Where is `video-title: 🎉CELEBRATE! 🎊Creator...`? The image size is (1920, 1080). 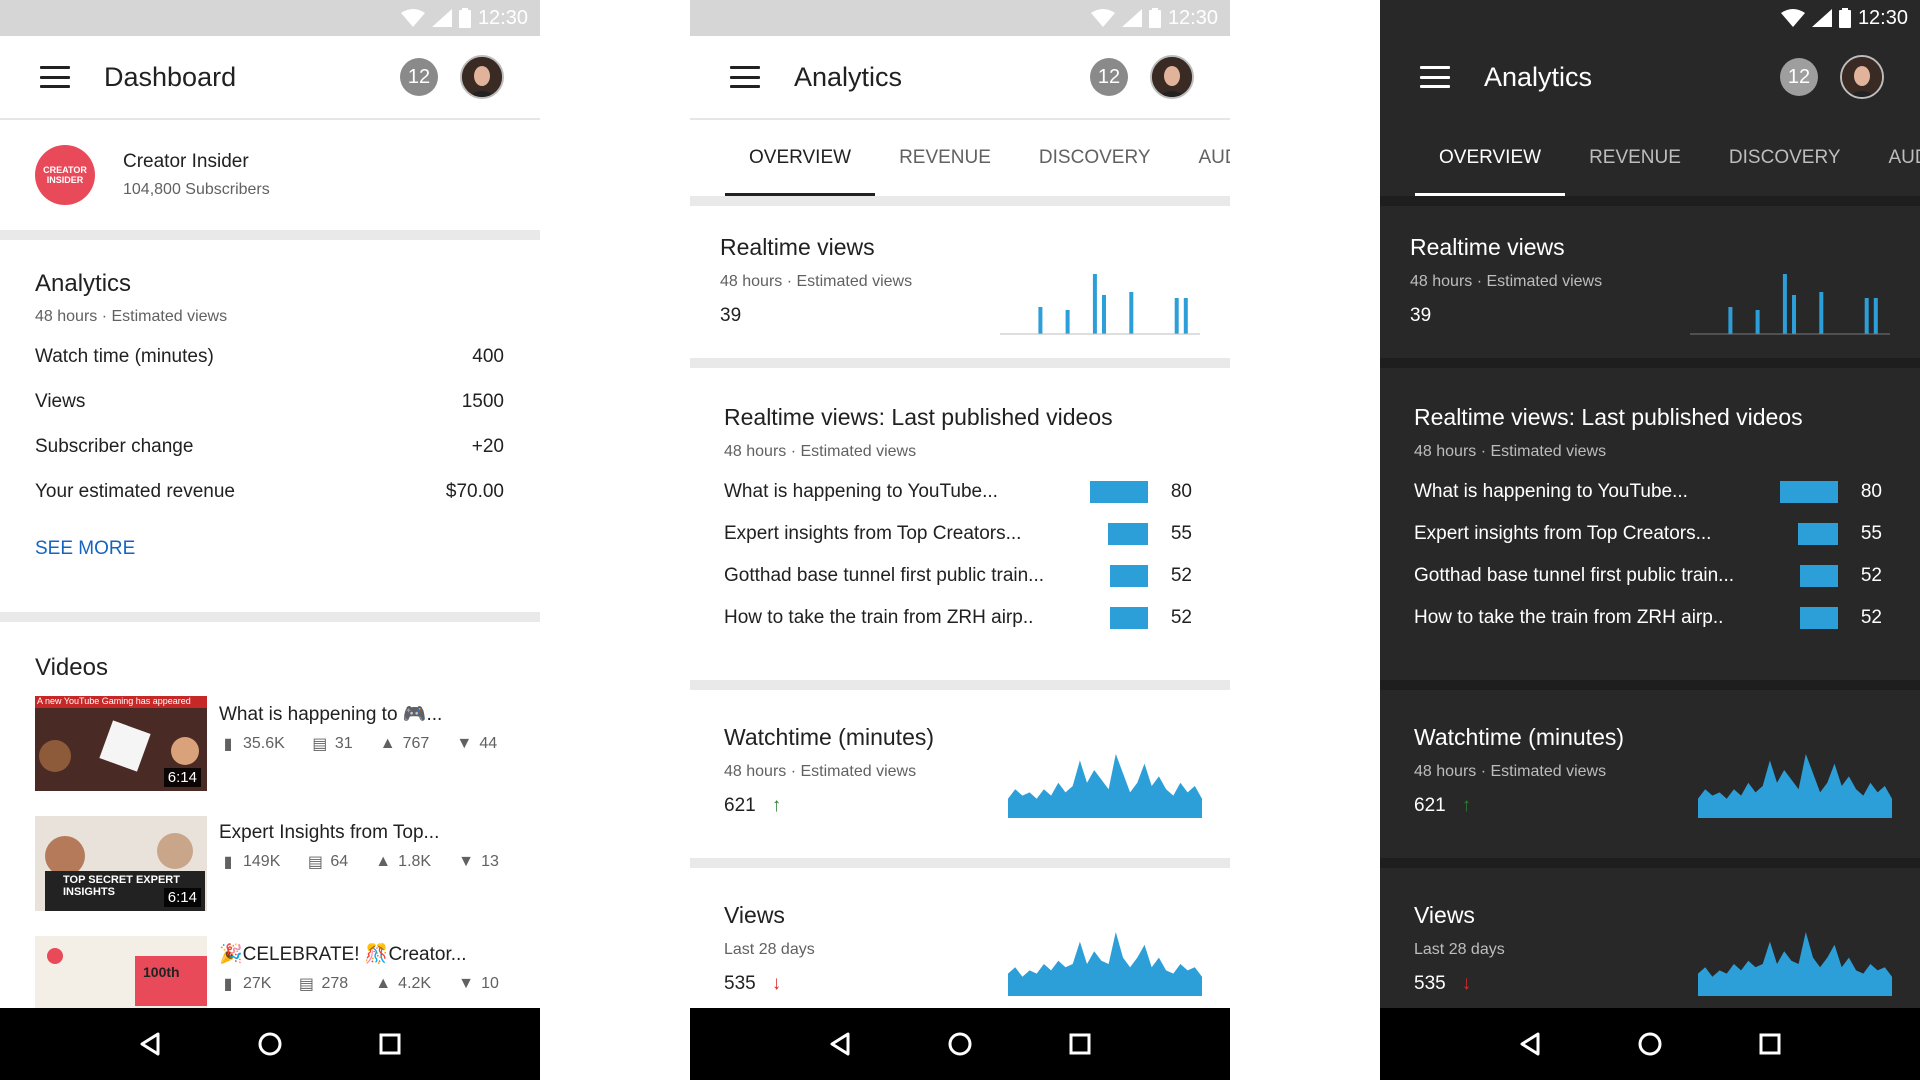 video-title: 🎉CELEBRATE! 🎊Creator... is located at coordinates (343, 954).